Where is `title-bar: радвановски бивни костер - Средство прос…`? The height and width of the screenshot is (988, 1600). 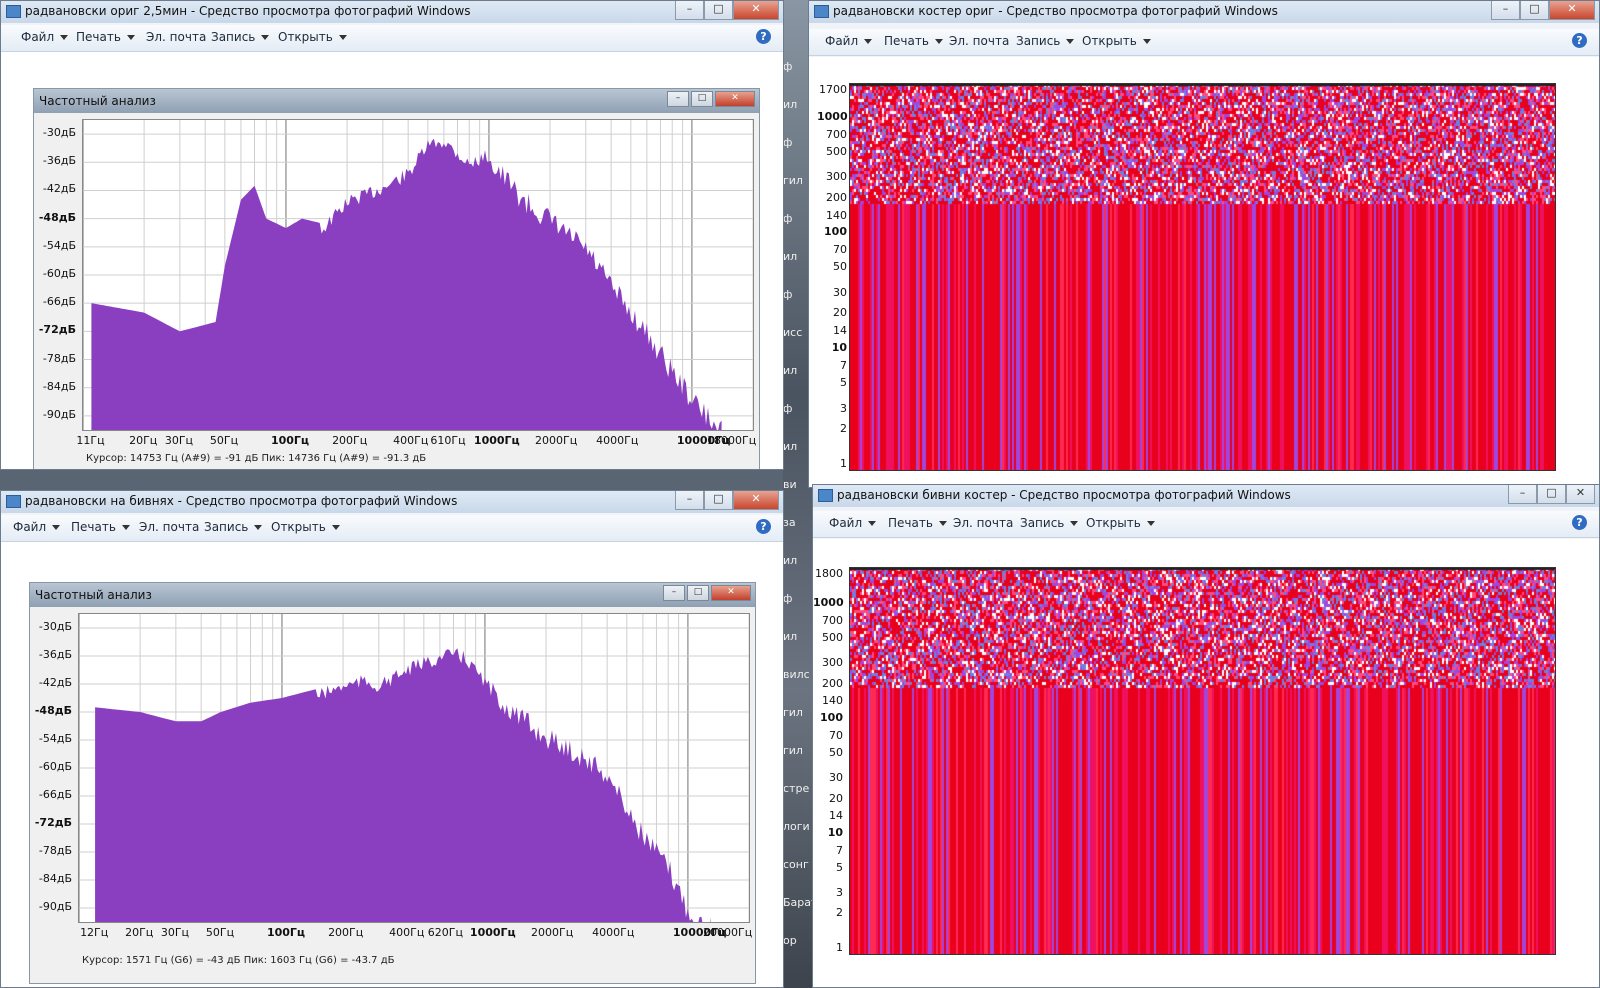 title-bar: радвановски бивни костер - Средство прос… is located at coordinates (1206, 496).